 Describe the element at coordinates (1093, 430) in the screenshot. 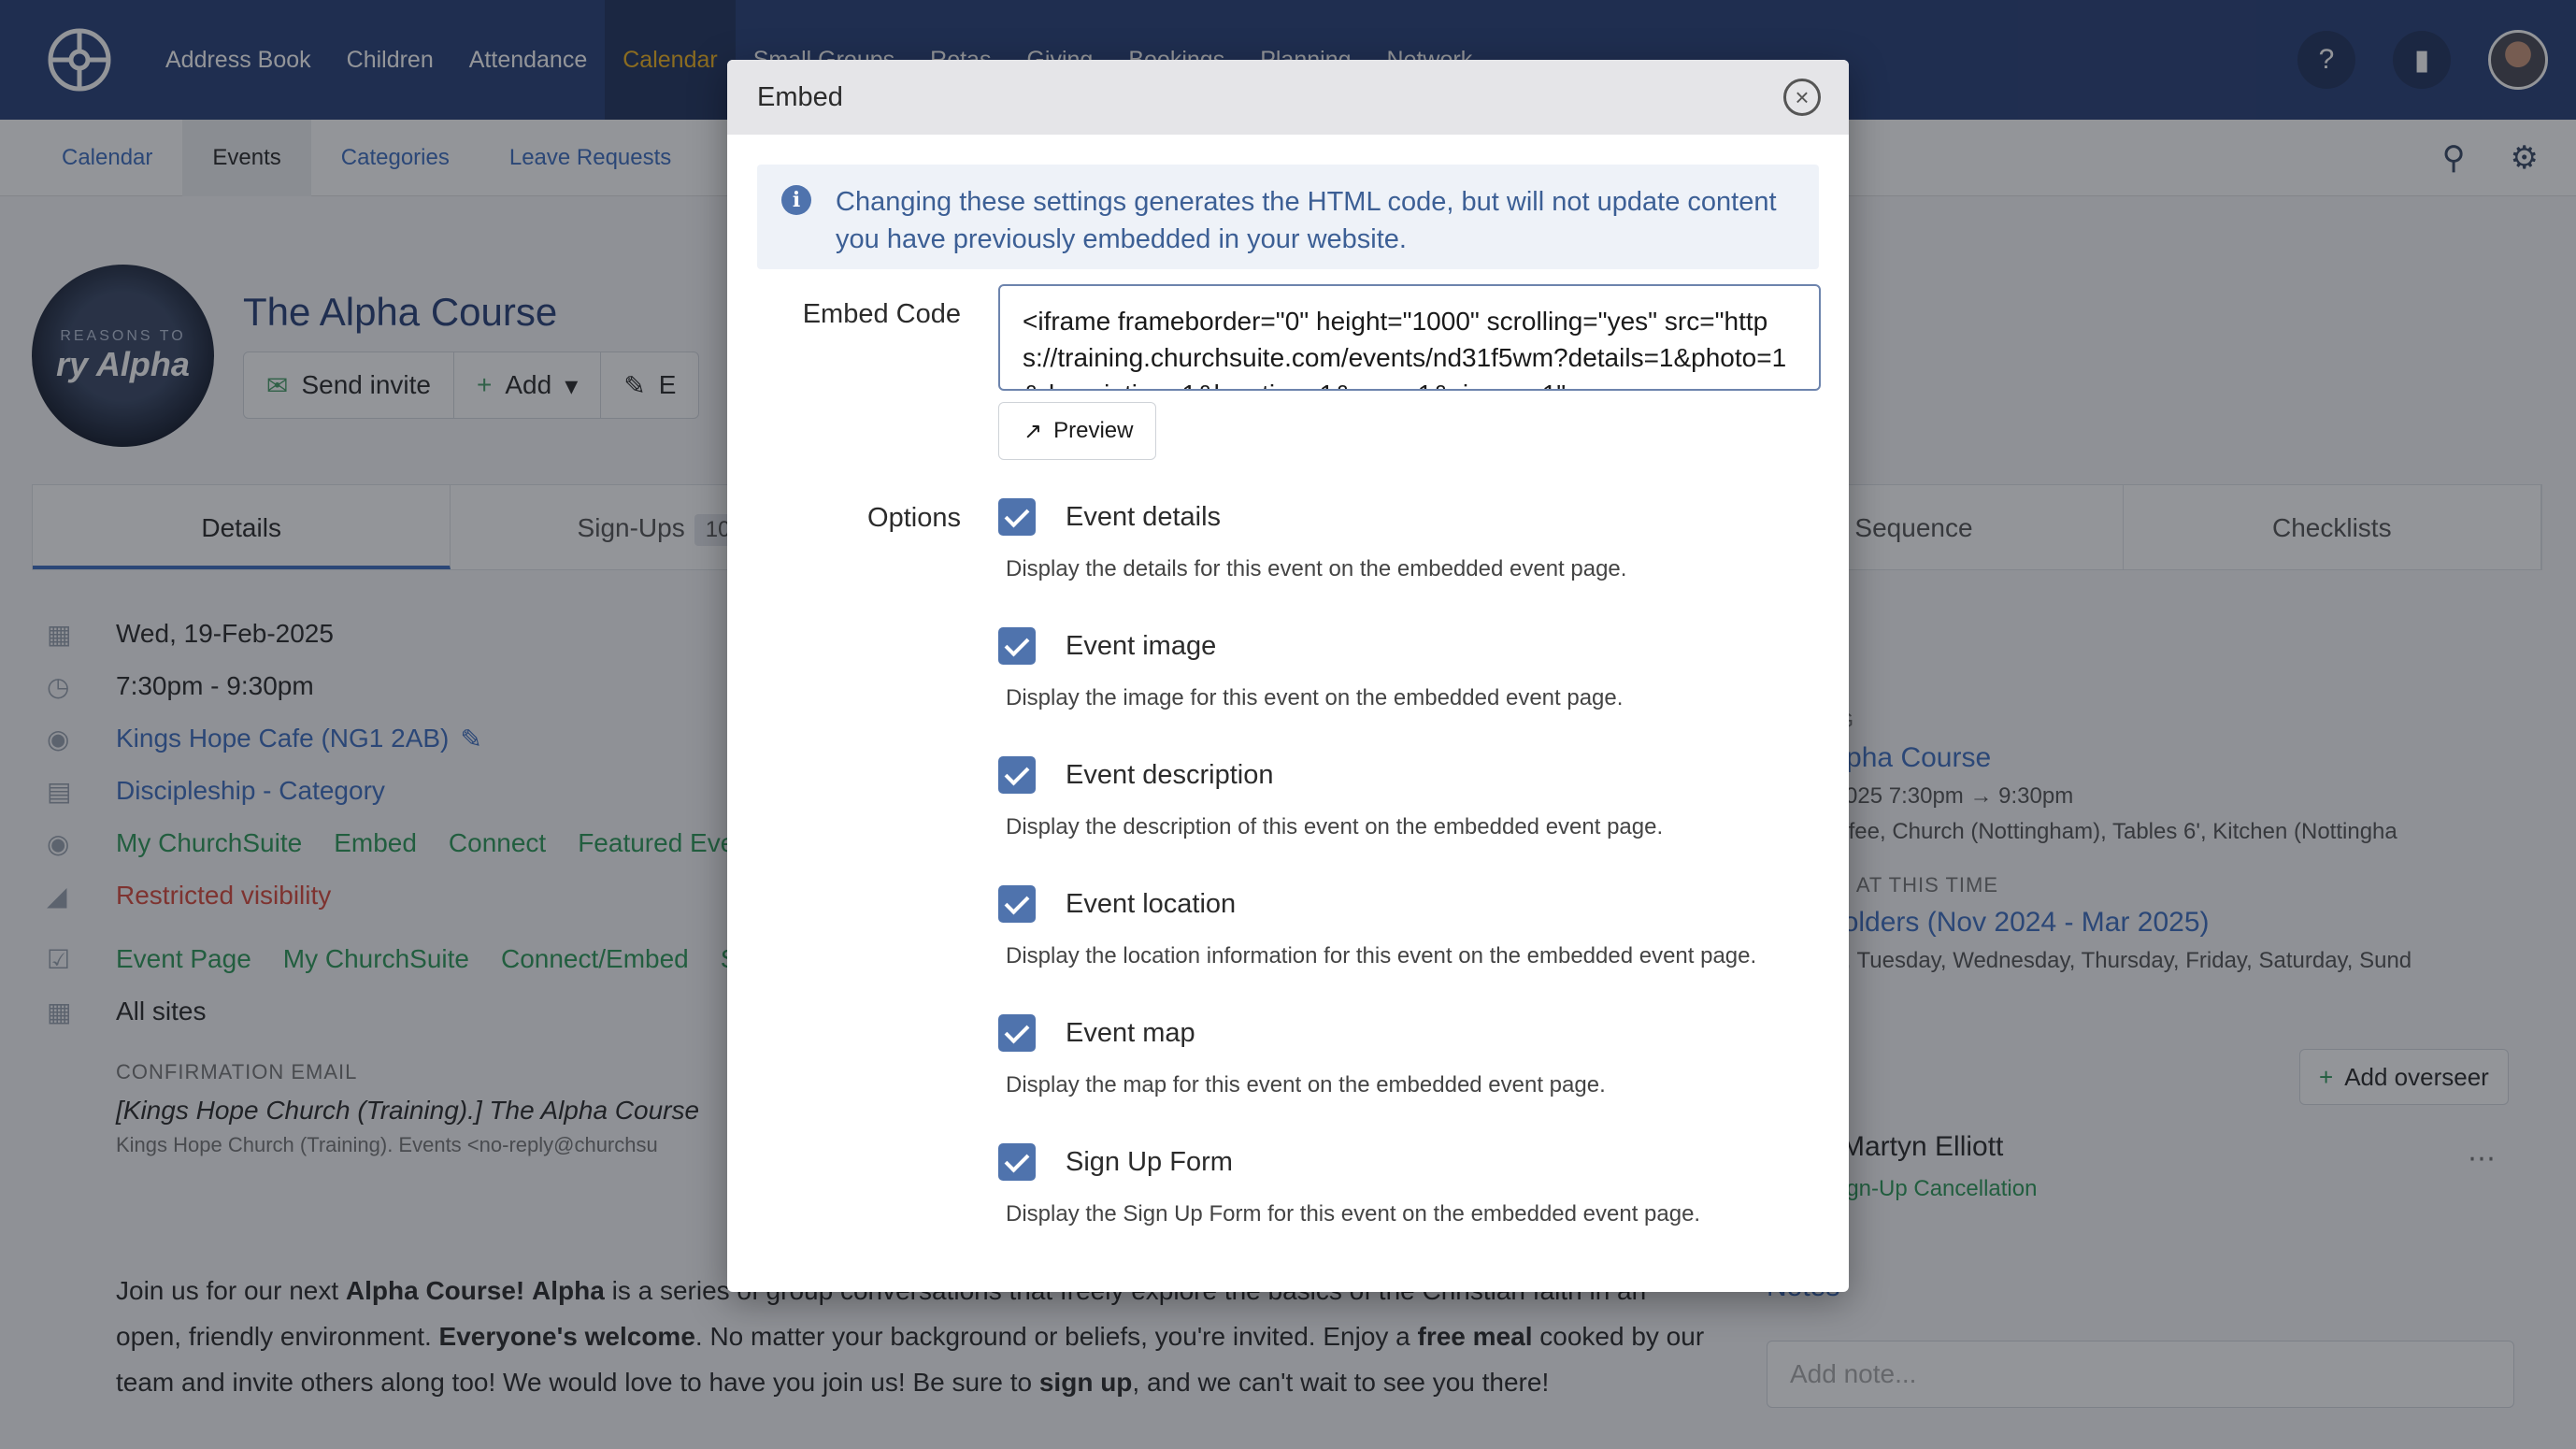

I see `preview-button-label: Preview` at that location.